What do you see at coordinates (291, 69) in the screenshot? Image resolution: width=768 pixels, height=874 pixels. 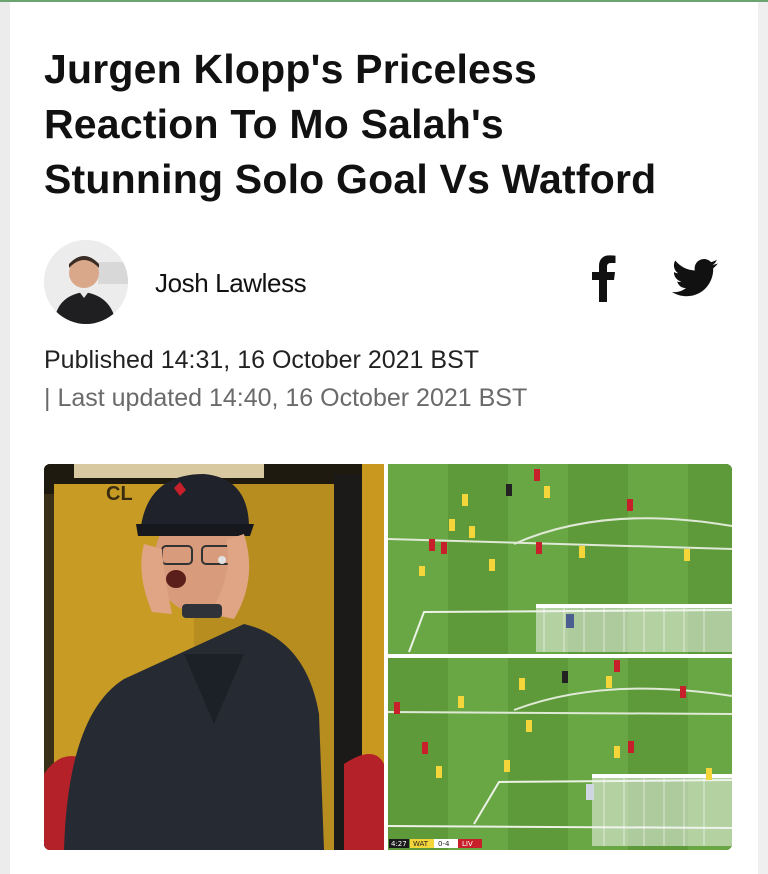 I see `headline-line: Jurgen Klopp's Priceless` at bounding box center [291, 69].